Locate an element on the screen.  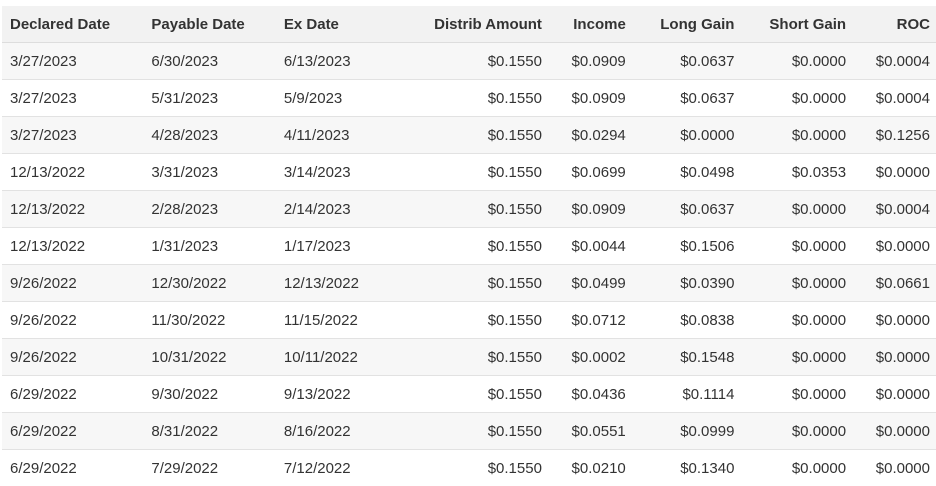
declared-date-cell: 12/13/2022 is located at coordinates (48, 209).